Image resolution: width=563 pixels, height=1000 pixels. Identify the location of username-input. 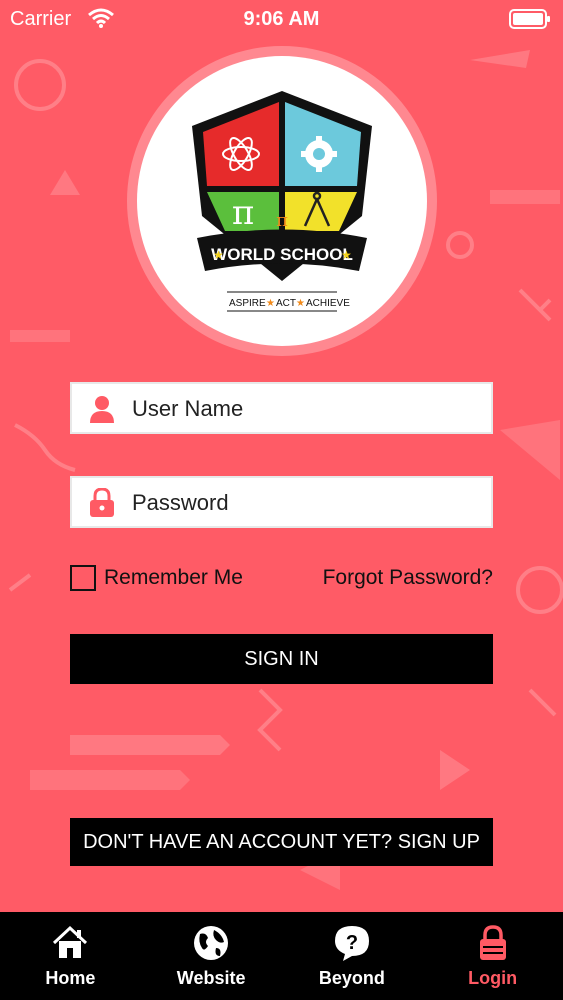
(307, 409).